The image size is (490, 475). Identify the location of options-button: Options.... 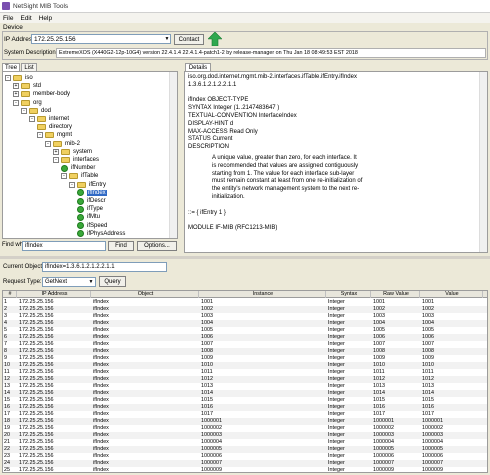
(157, 246).